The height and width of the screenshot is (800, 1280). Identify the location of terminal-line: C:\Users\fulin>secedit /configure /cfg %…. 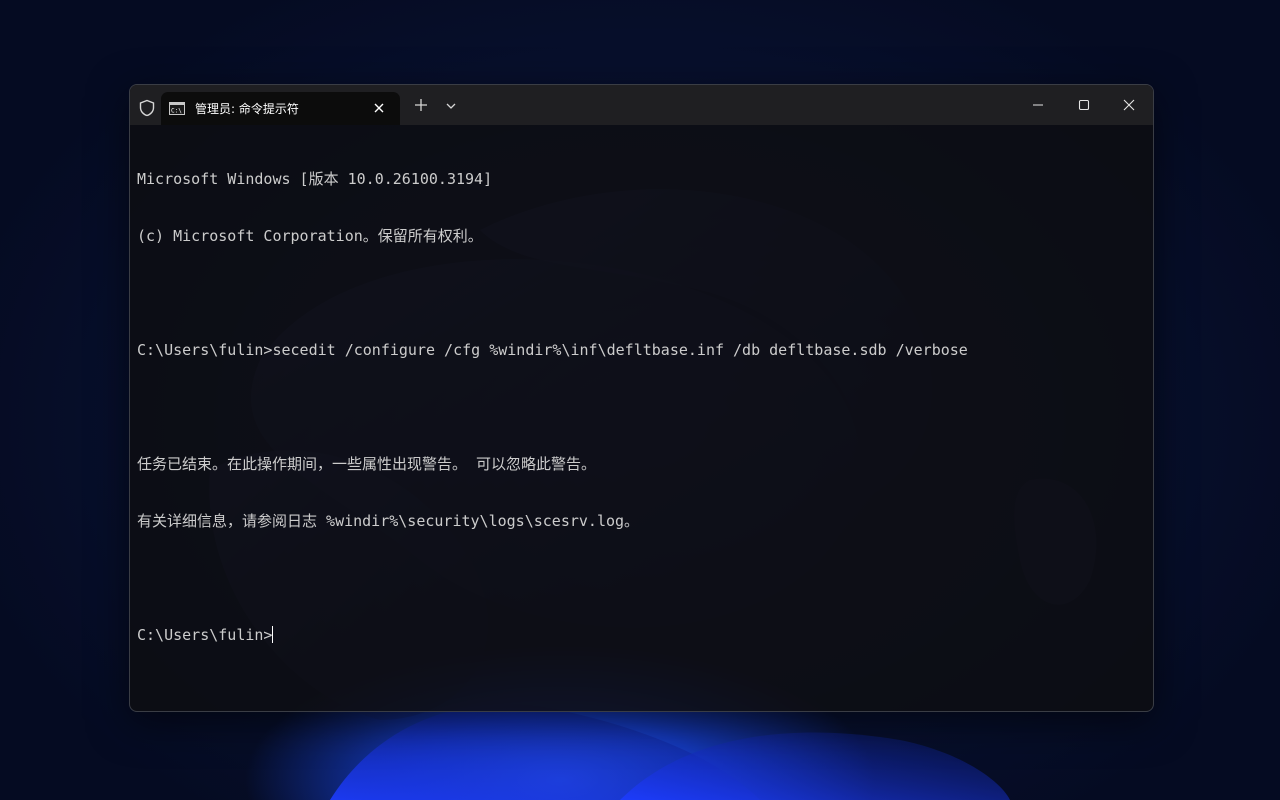
(552, 350).